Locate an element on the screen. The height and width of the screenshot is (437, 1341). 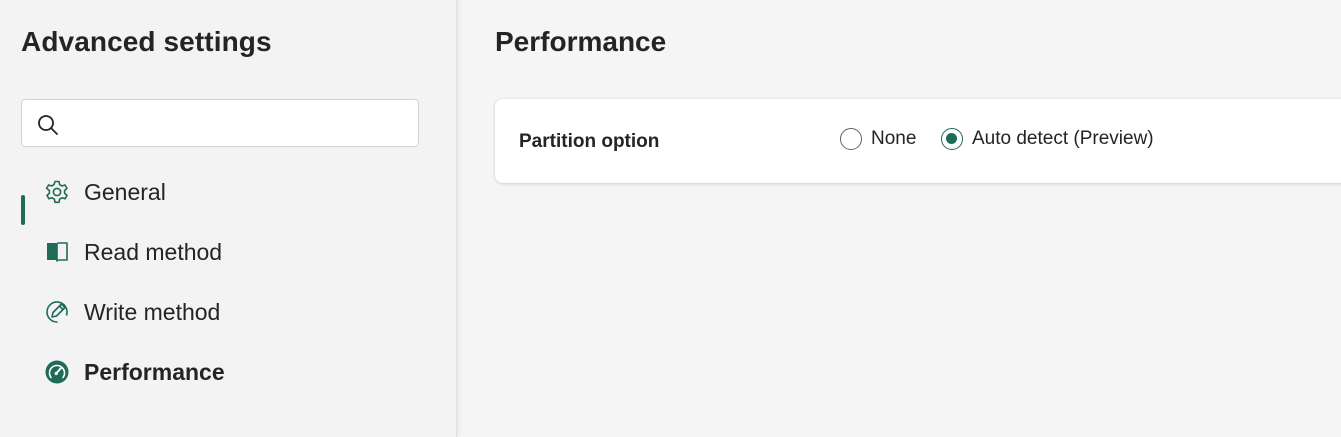
book-icon is located at coordinates (57, 252).